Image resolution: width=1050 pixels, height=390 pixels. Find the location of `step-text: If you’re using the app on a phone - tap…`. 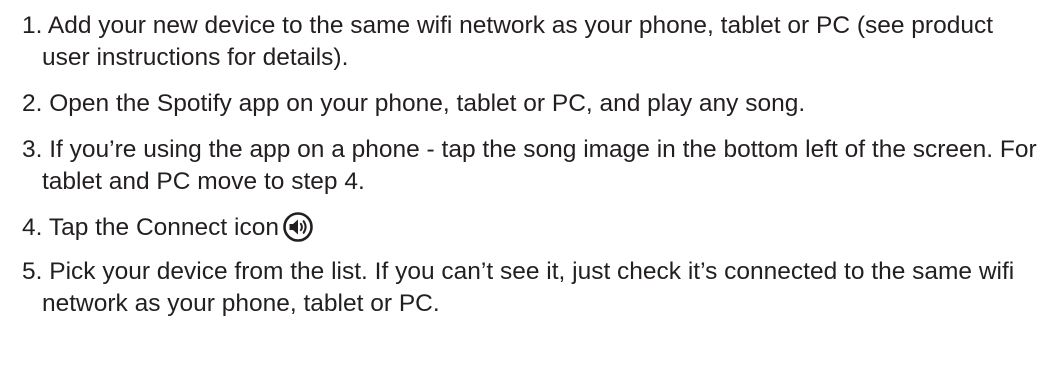

step-text: If you’re using the app on a phone - tap… is located at coordinates (539, 165).